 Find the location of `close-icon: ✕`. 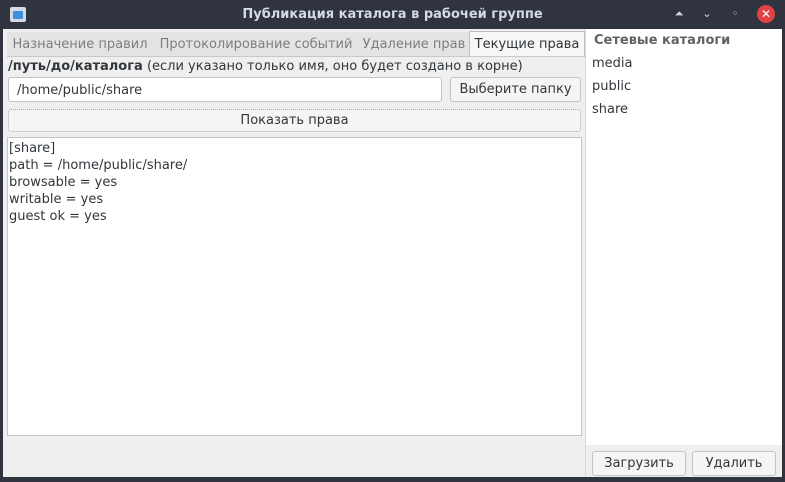

close-icon: ✕ is located at coordinates (766, 14).